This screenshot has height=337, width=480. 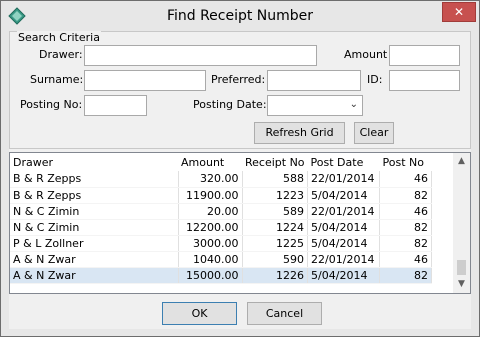 I want to click on table-row: A & N Zwar 1040.00 590 22/01/2014 46, so click(x=221, y=259).